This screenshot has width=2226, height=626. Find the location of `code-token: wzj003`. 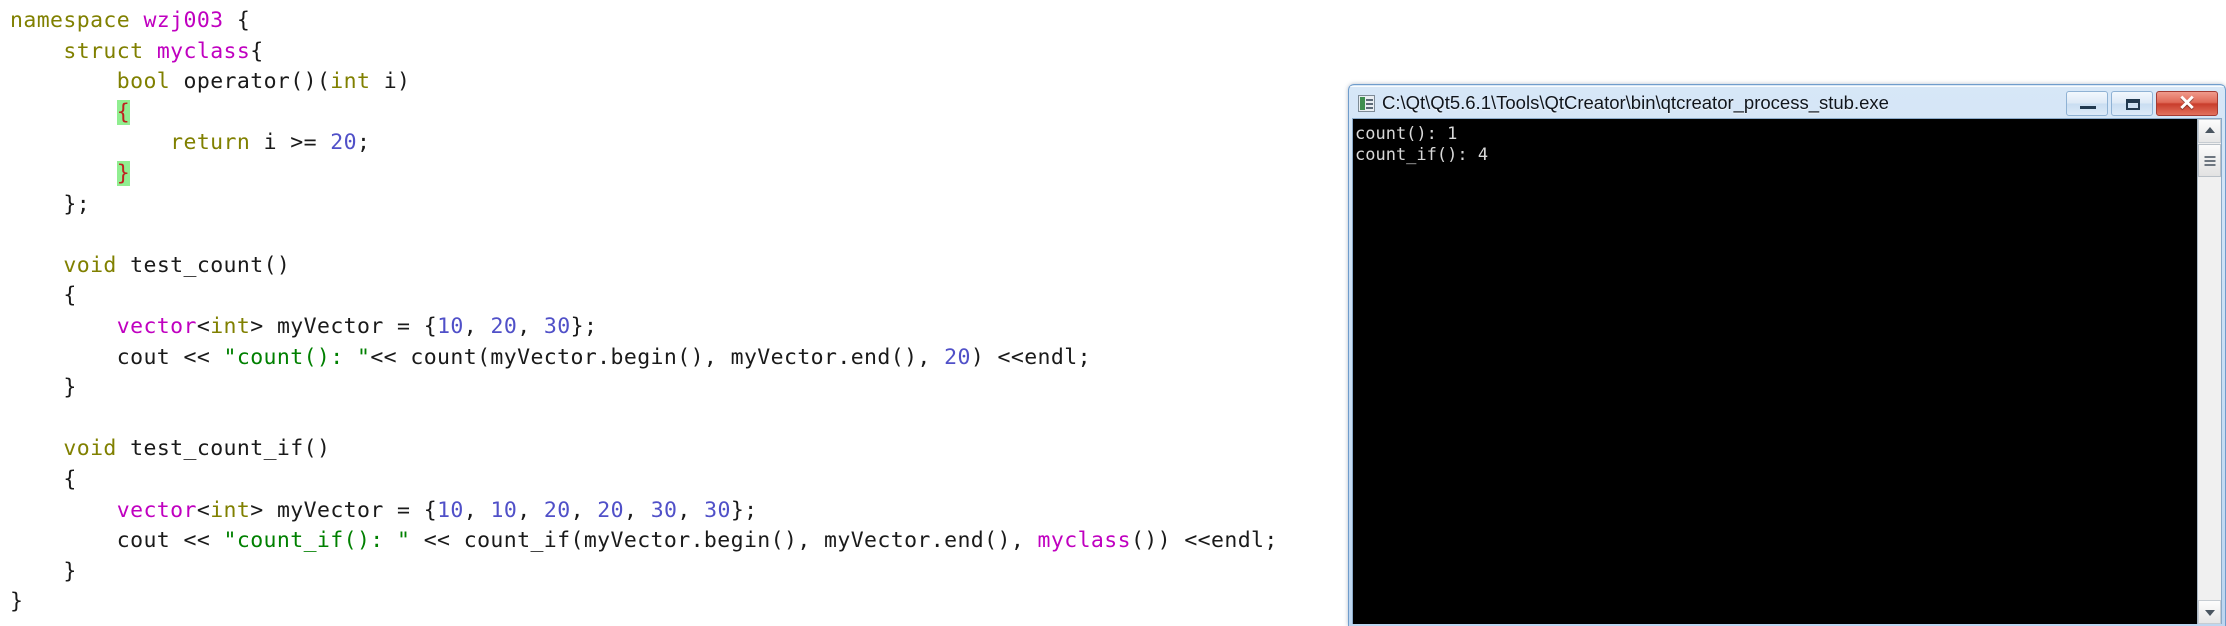

code-token: wzj003 is located at coordinates (183, 20).